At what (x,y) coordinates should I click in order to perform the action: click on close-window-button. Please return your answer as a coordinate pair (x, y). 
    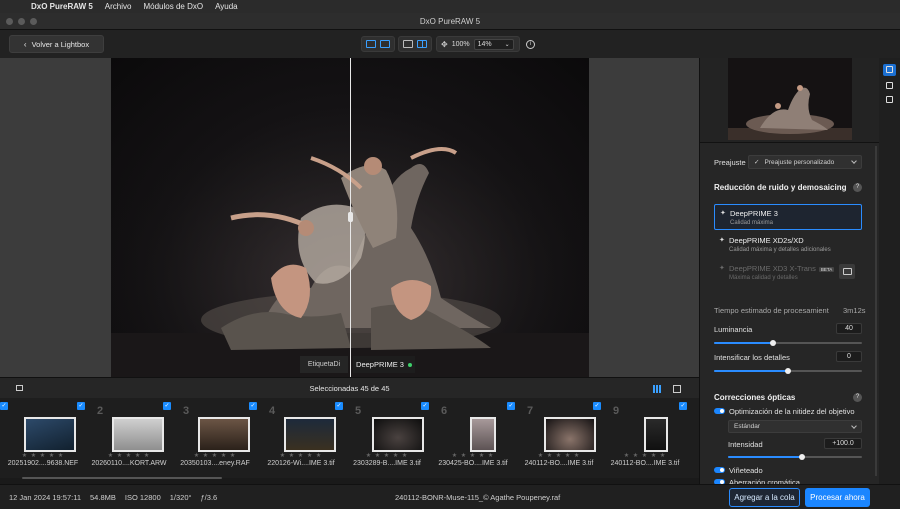
    Looking at the image, I should click on (9, 21).